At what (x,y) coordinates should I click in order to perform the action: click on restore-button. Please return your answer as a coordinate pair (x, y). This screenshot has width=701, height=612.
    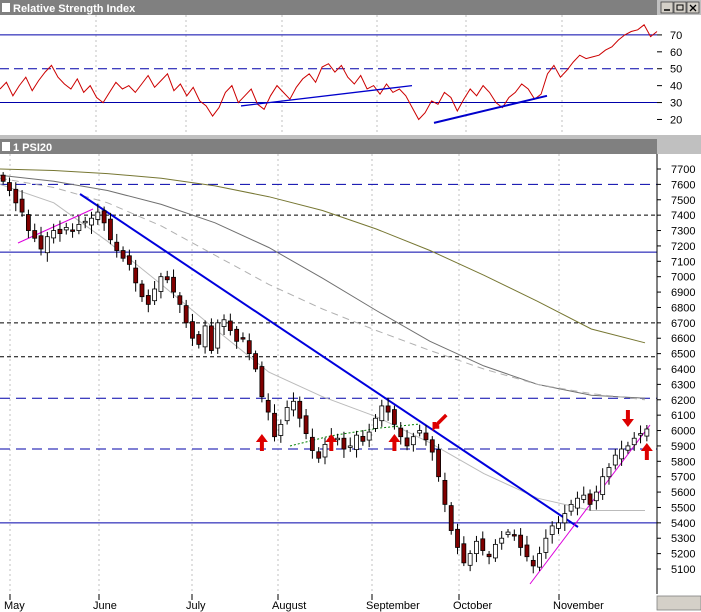
    Looking at the image, I should click on (680, 7).